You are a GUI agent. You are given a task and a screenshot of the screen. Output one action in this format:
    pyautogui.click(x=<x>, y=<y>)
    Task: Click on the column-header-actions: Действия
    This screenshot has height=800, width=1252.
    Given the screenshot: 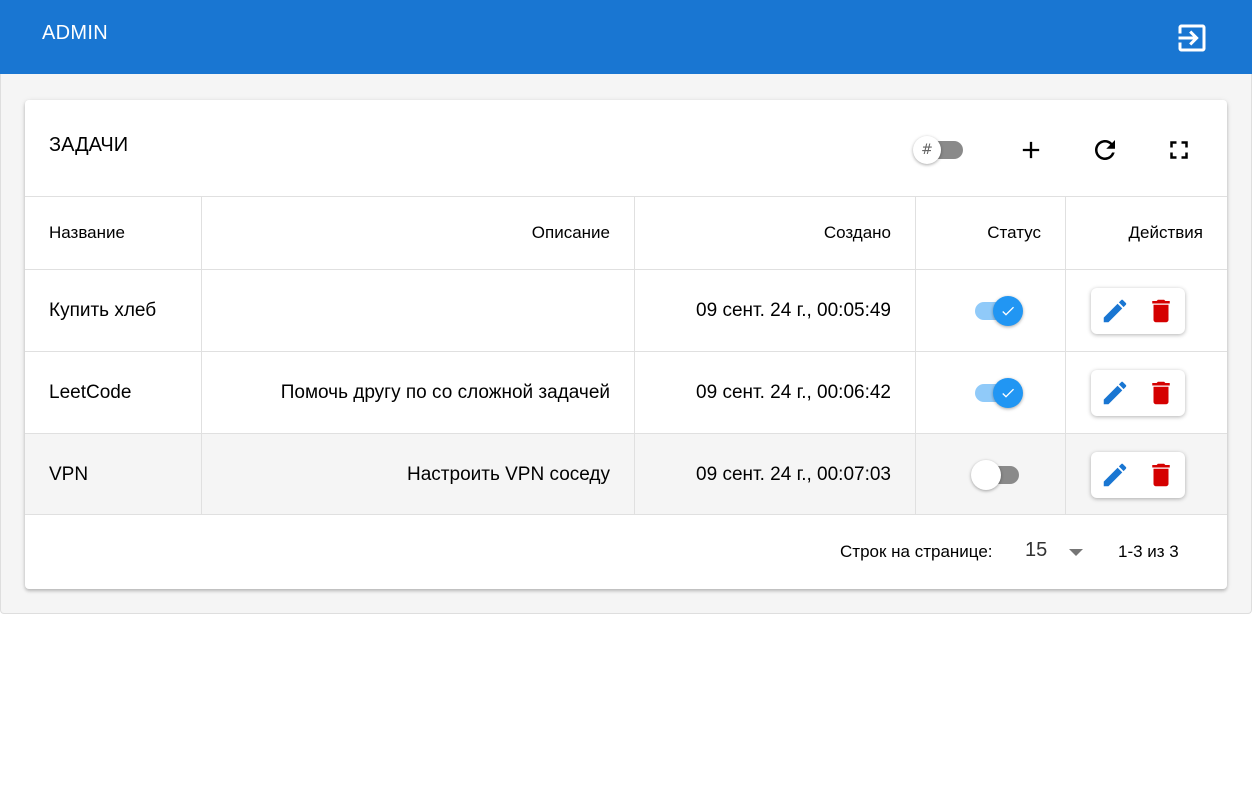 What is the action you would take?
    pyautogui.click(x=1165, y=232)
    